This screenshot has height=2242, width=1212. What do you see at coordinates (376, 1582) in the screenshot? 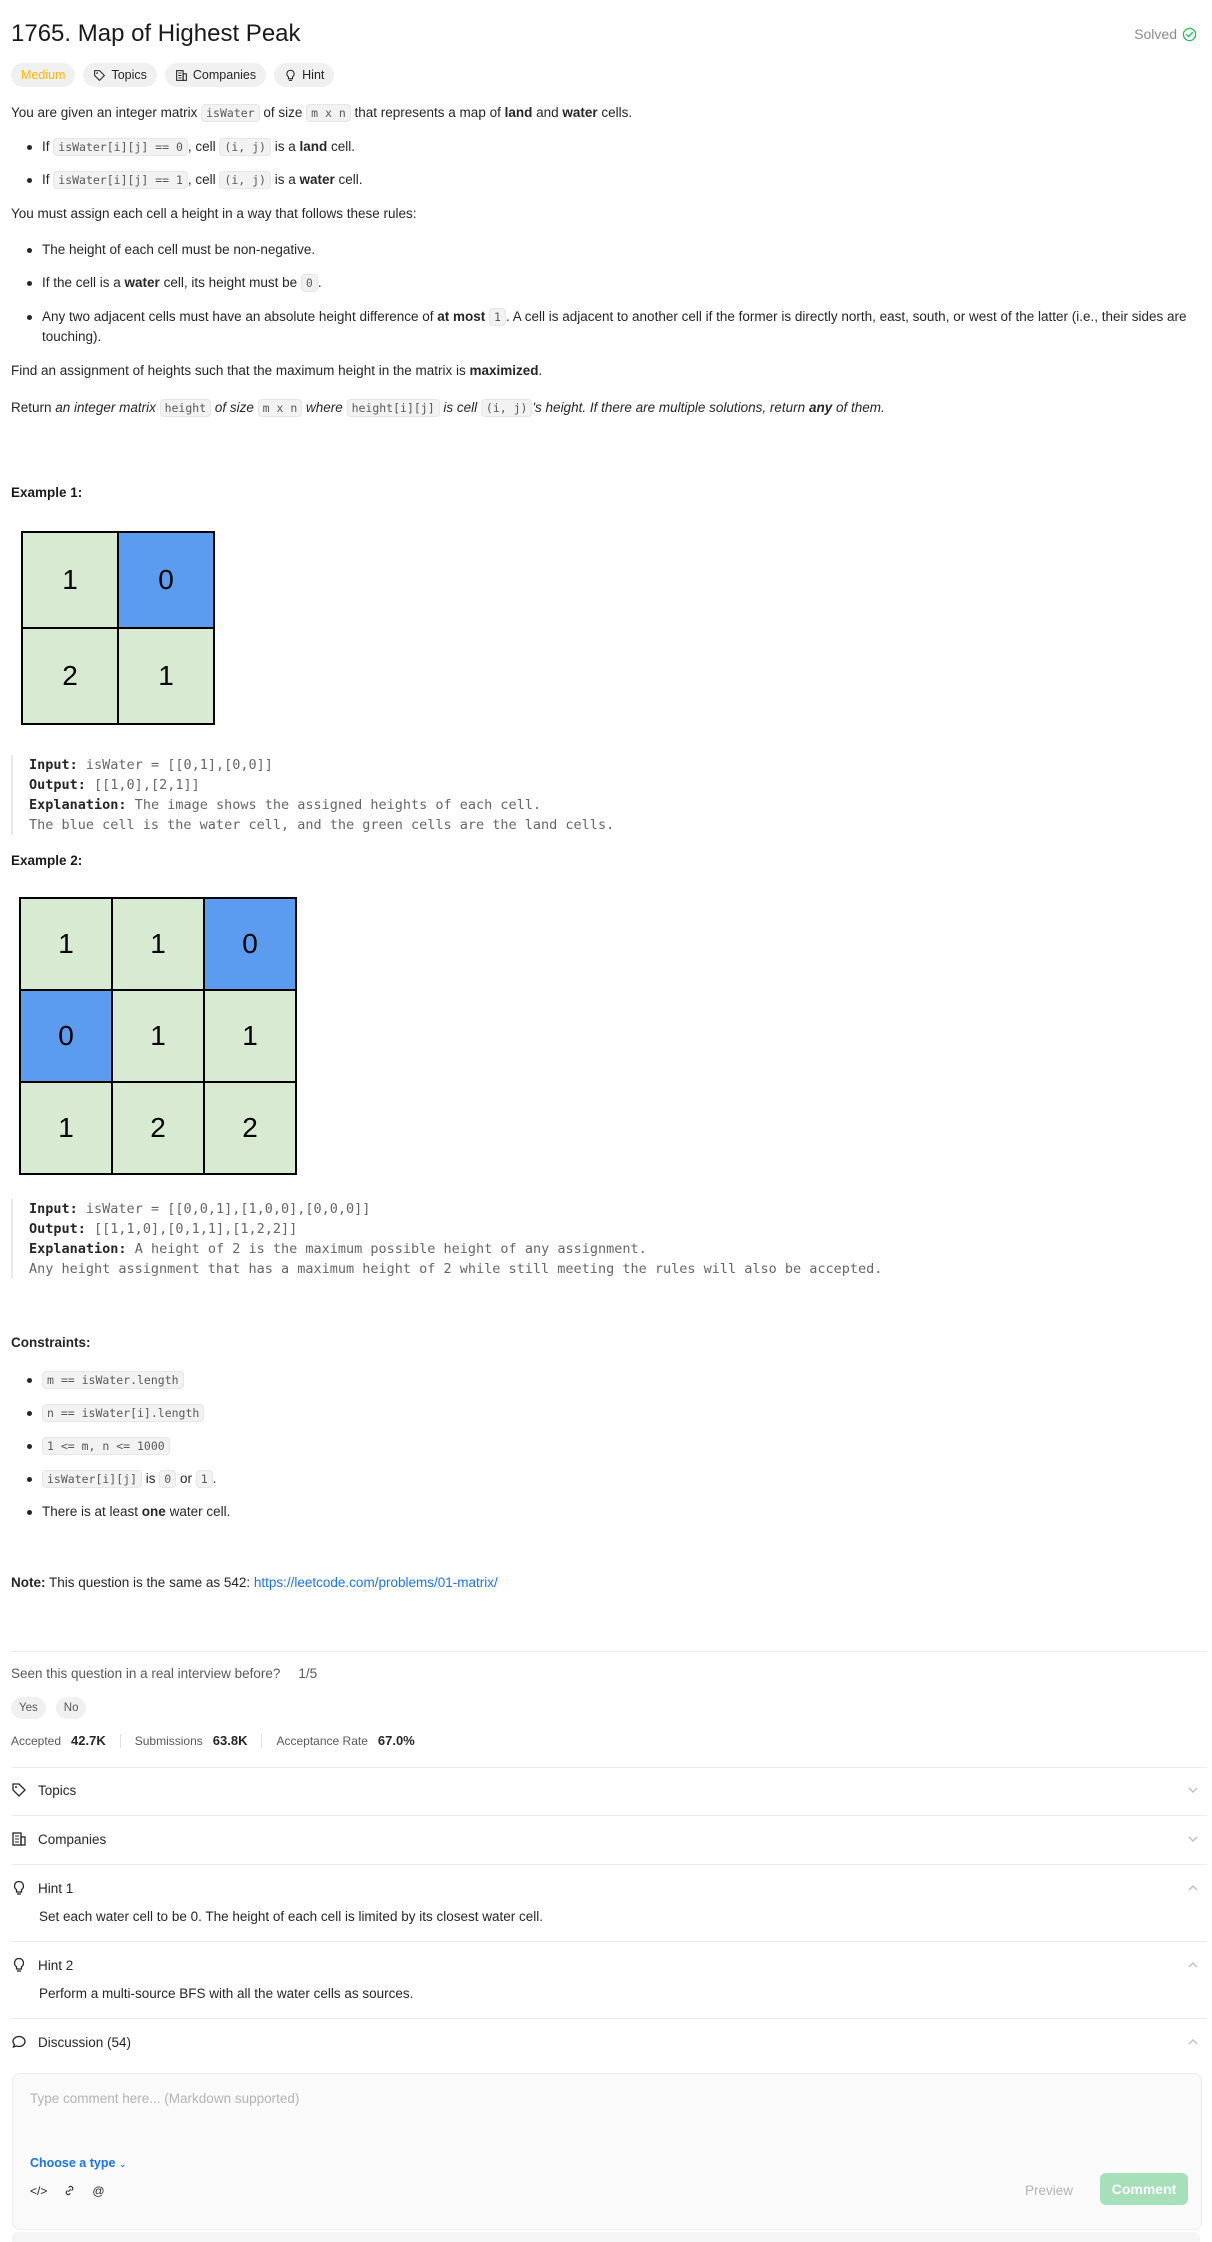
I see `note-link: https://leetcode.com/problems/01-matrix/` at bounding box center [376, 1582].